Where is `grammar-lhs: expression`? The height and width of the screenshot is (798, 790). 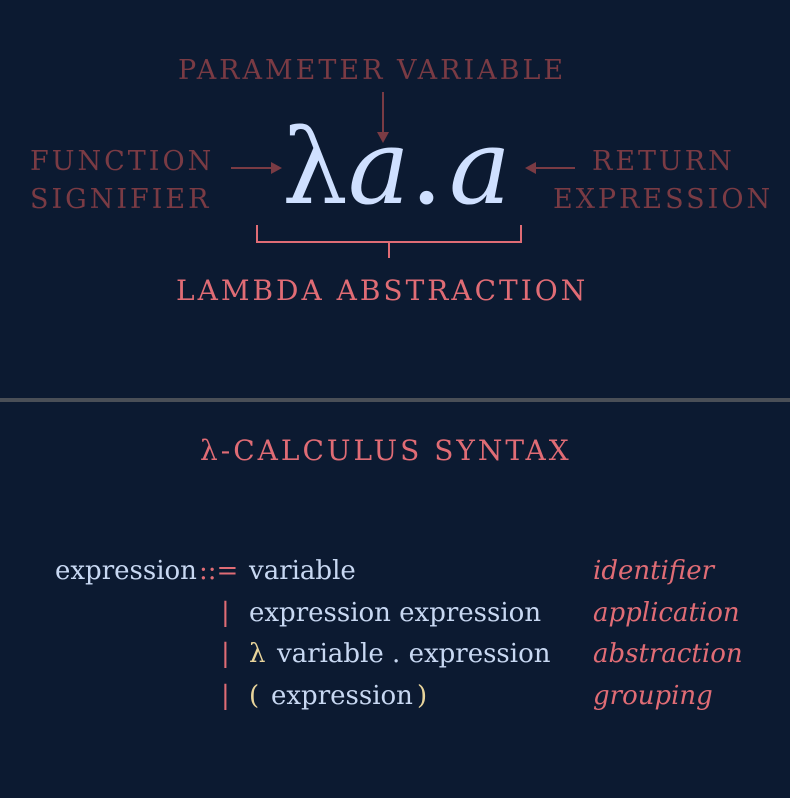
grammar-lhs: expression is located at coordinates (126, 571).